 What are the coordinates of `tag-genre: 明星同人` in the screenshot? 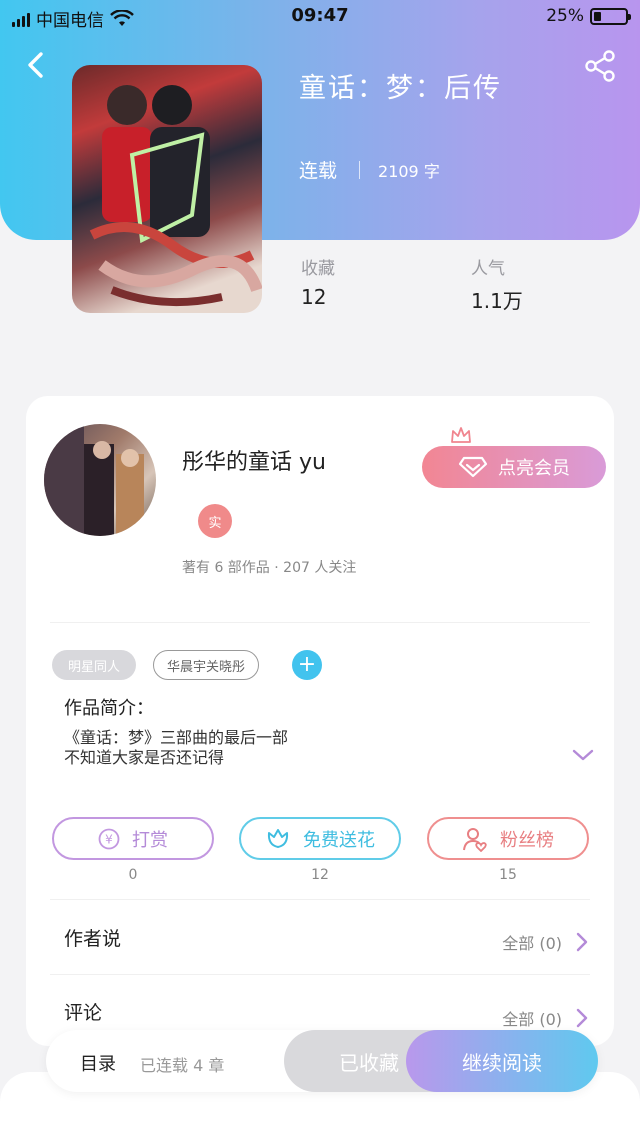 It's located at (94, 665).